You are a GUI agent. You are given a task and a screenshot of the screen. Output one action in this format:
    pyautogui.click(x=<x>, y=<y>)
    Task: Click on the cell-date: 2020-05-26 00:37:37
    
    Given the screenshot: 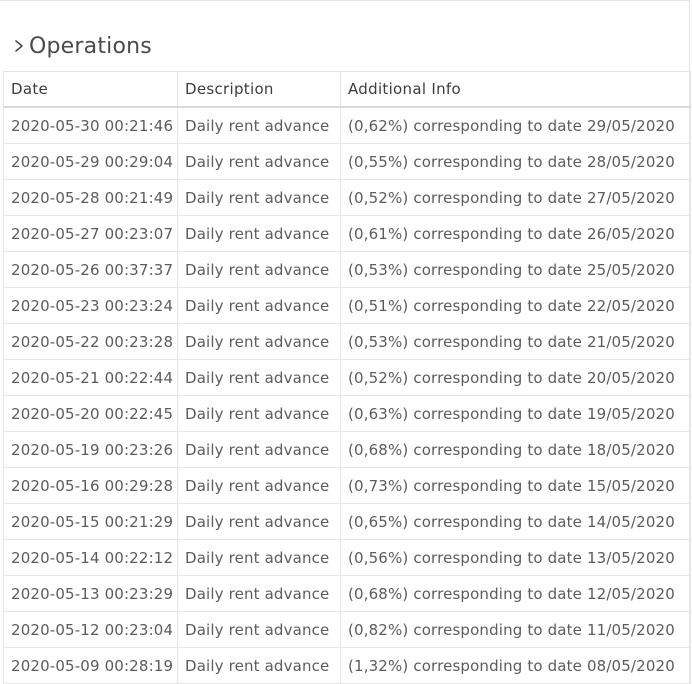 What is the action you would take?
    pyautogui.click(x=90, y=269)
    